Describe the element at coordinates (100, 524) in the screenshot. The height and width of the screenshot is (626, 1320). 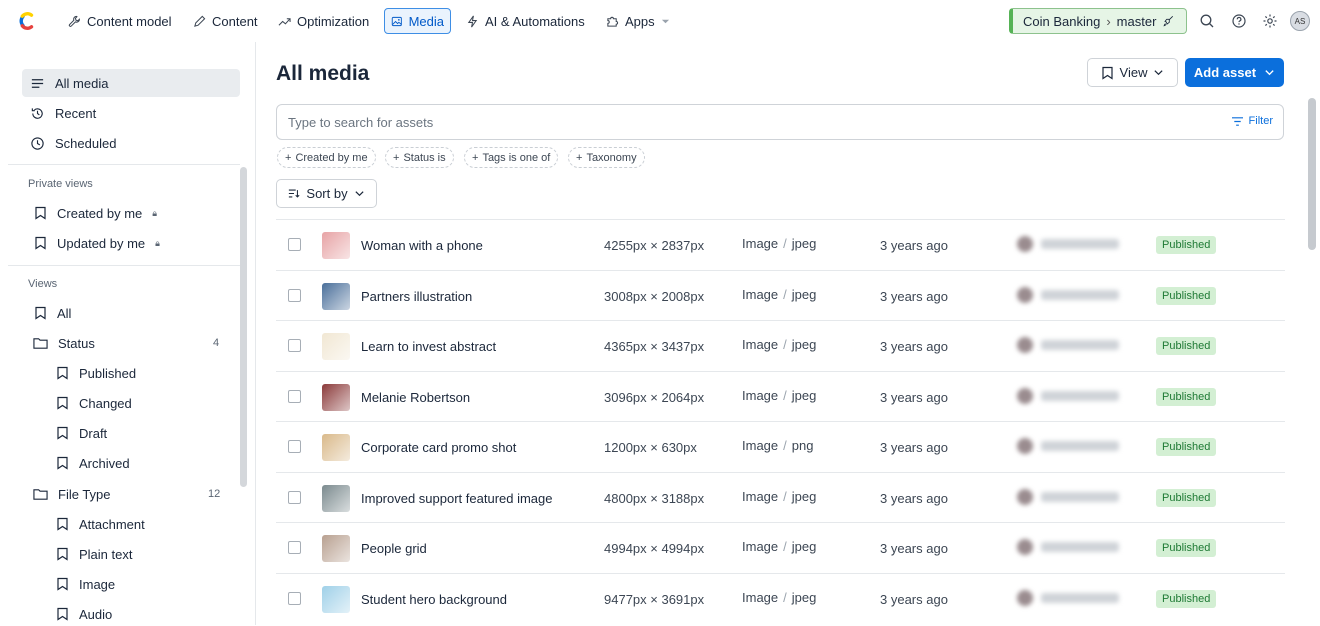
I see `sidebar-item-attachment: Attachment` at that location.